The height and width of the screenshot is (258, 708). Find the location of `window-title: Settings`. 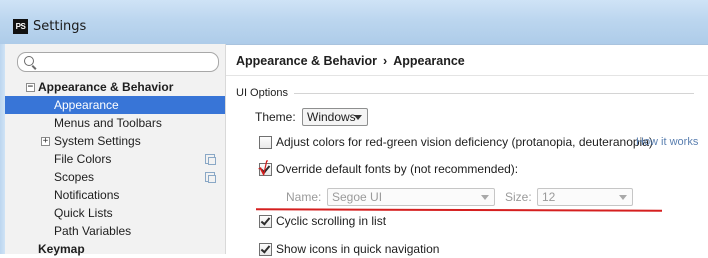

window-title: Settings is located at coordinates (60, 26).